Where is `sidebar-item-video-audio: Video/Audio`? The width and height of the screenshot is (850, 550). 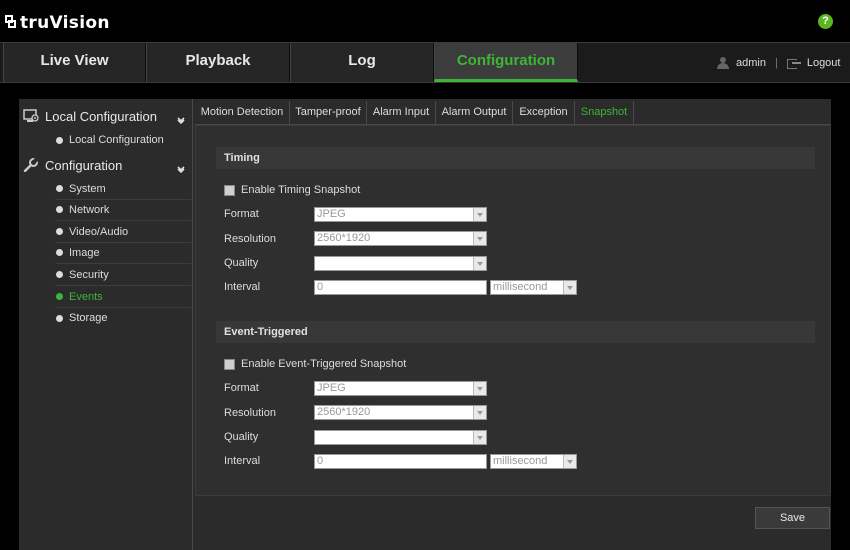 sidebar-item-video-audio: Video/Audio is located at coordinates (123, 232).